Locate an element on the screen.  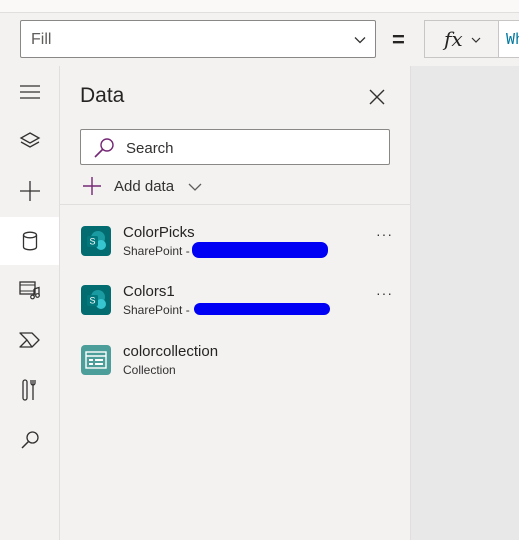
close-pane-button is located at coordinates (377, 97).